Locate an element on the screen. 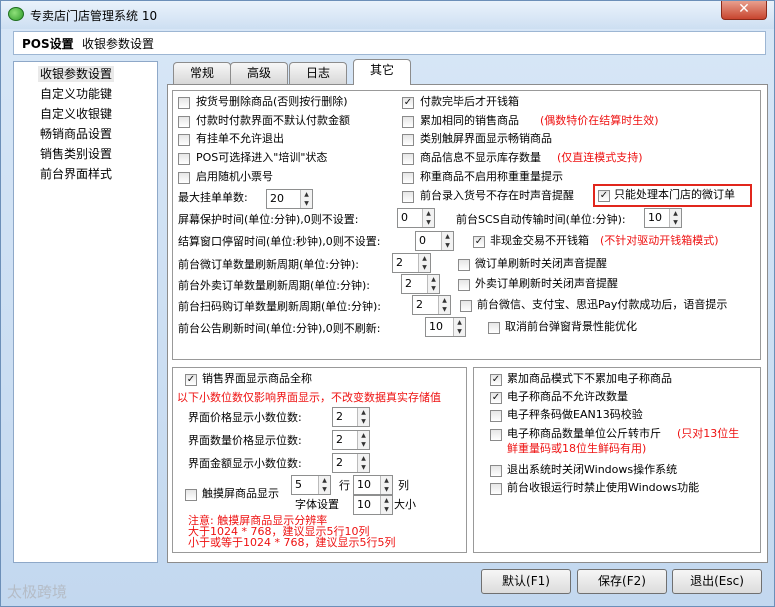  sidebar-item-sales-category: 销售类别设置 is located at coordinates (76, 154).